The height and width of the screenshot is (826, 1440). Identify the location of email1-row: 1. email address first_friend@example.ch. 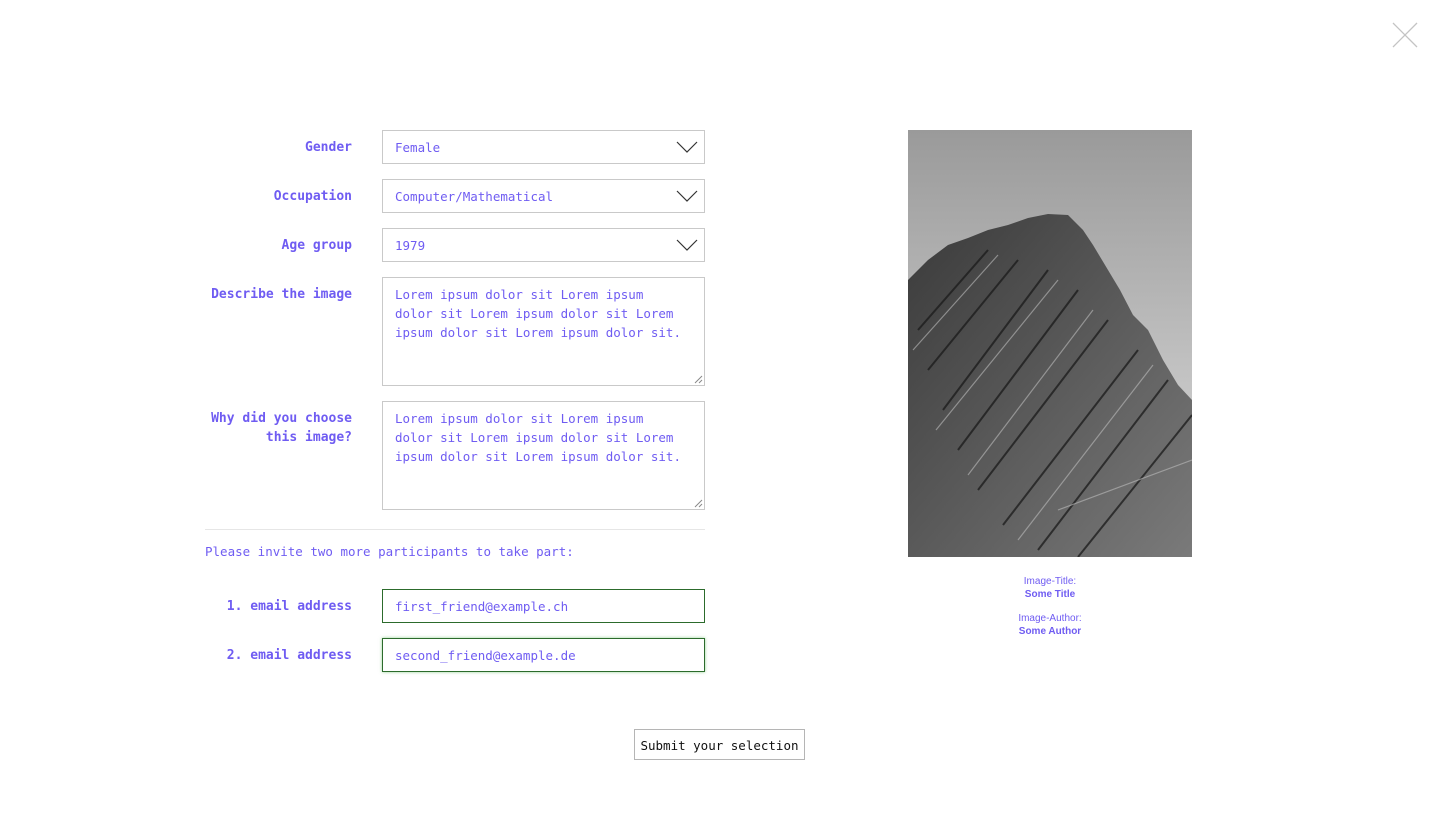
(455, 606).